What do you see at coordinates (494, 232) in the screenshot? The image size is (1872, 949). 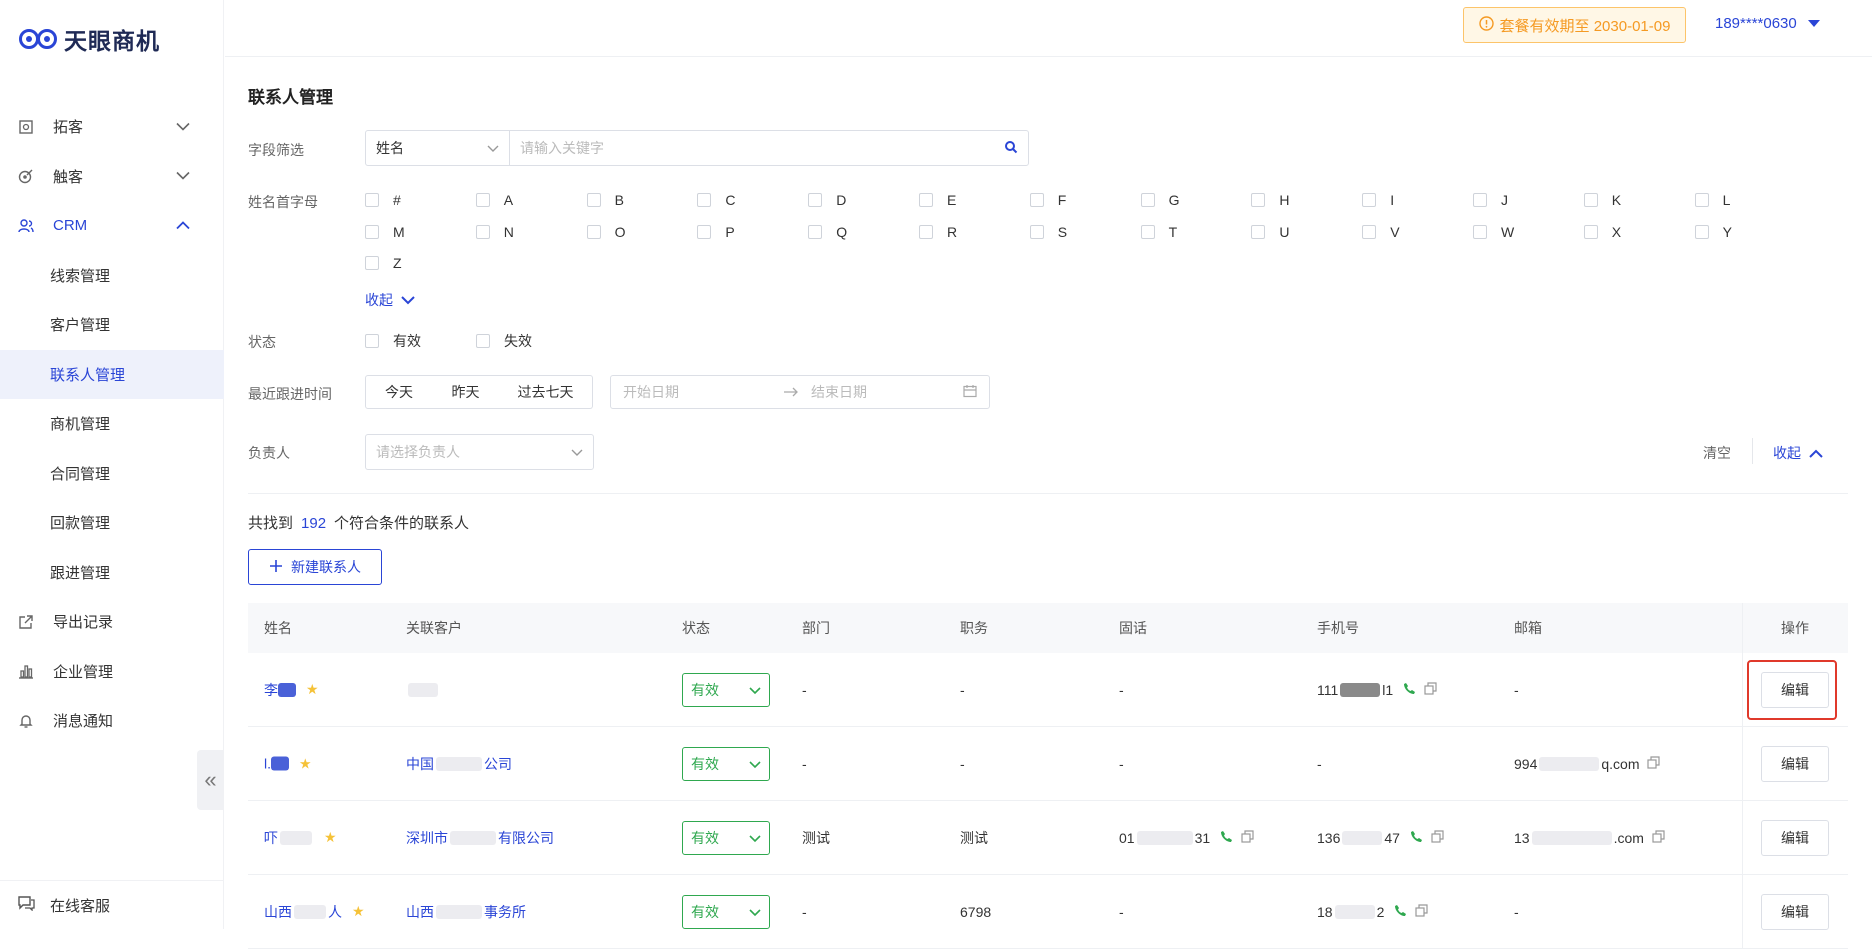 I see `initial-letter-option: N` at bounding box center [494, 232].